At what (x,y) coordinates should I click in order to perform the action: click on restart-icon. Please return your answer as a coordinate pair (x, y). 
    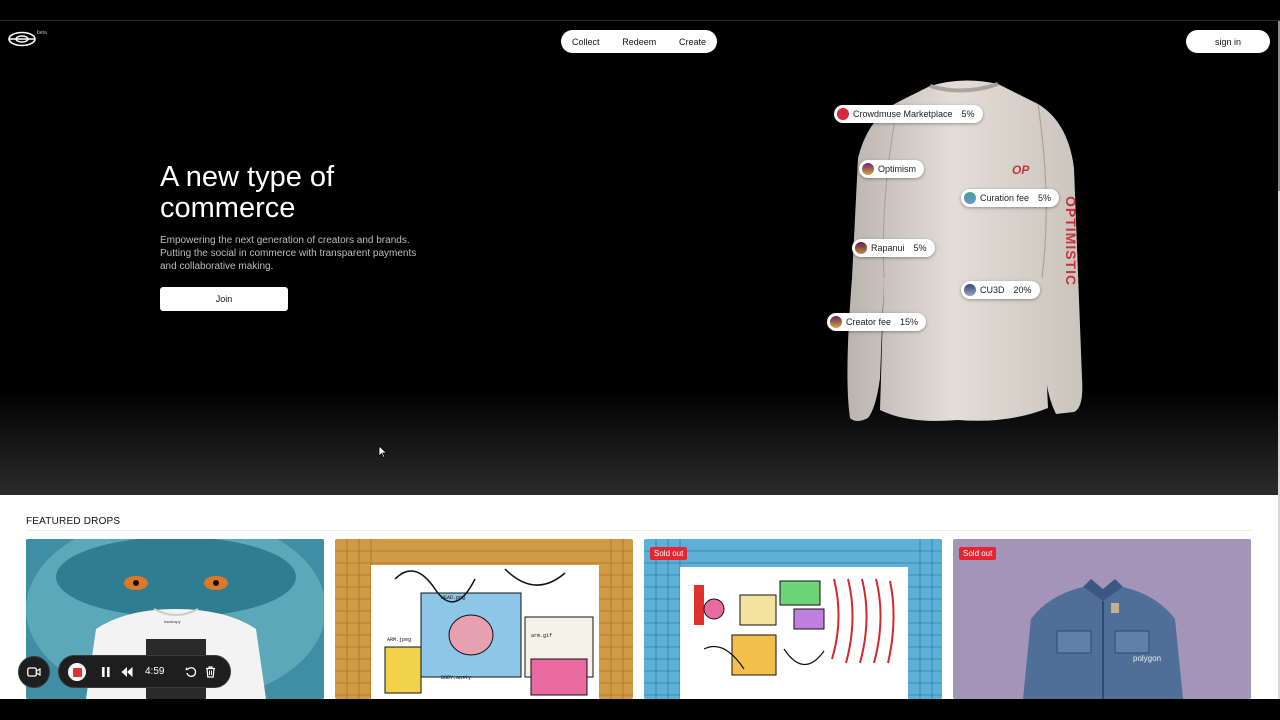
    Looking at the image, I should click on (191, 672).